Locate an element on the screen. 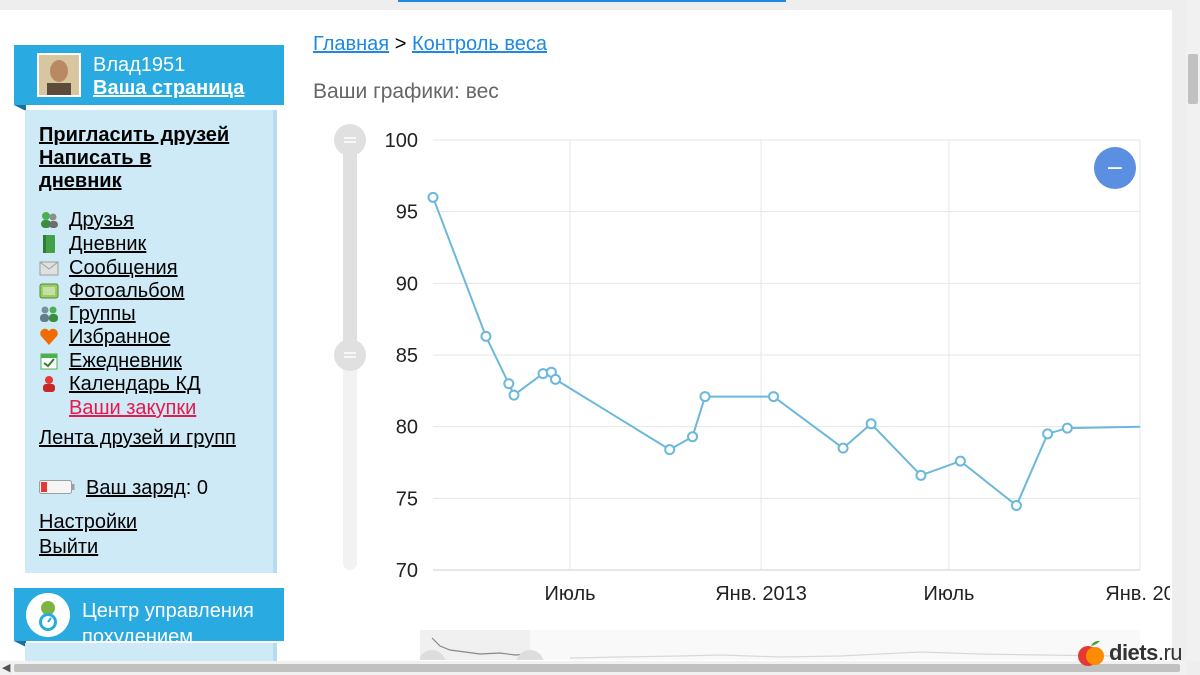 The width and height of the screenshot is (1200, 675). avatar is located at coordinates (59, 75).